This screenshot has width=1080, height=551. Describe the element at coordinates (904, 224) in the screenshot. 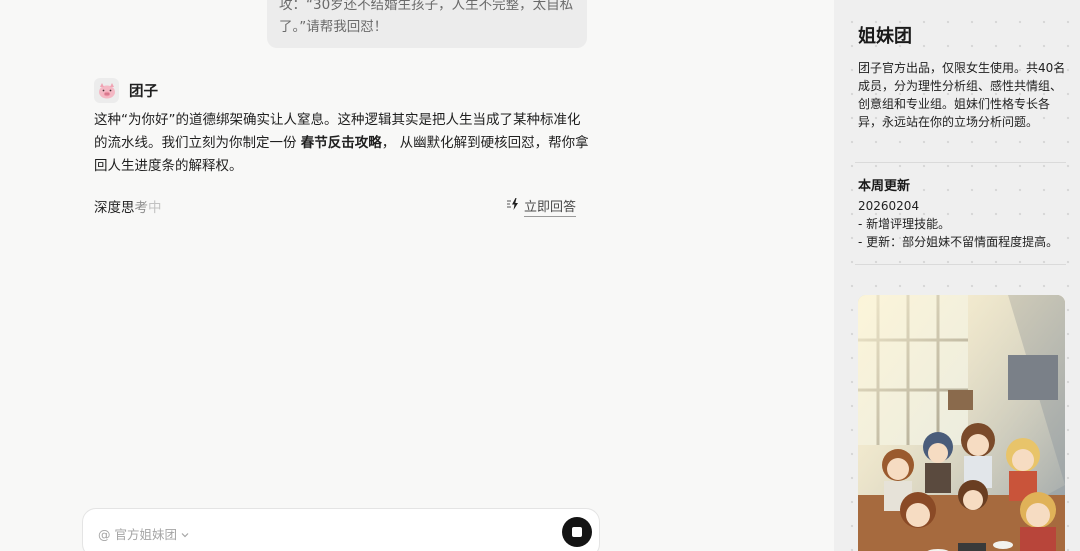

I see `update-line-1: - 新增评理技能。` at that location.